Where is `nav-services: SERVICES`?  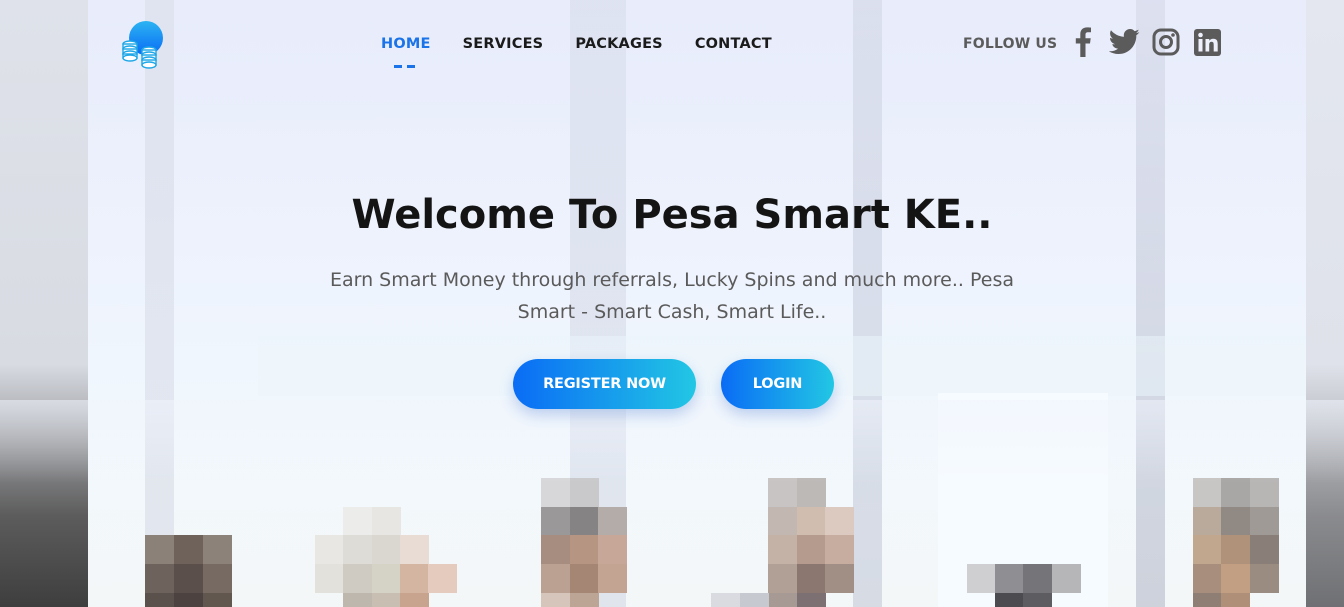 nav-services: SERVICES is located at coordinates (503, 46).